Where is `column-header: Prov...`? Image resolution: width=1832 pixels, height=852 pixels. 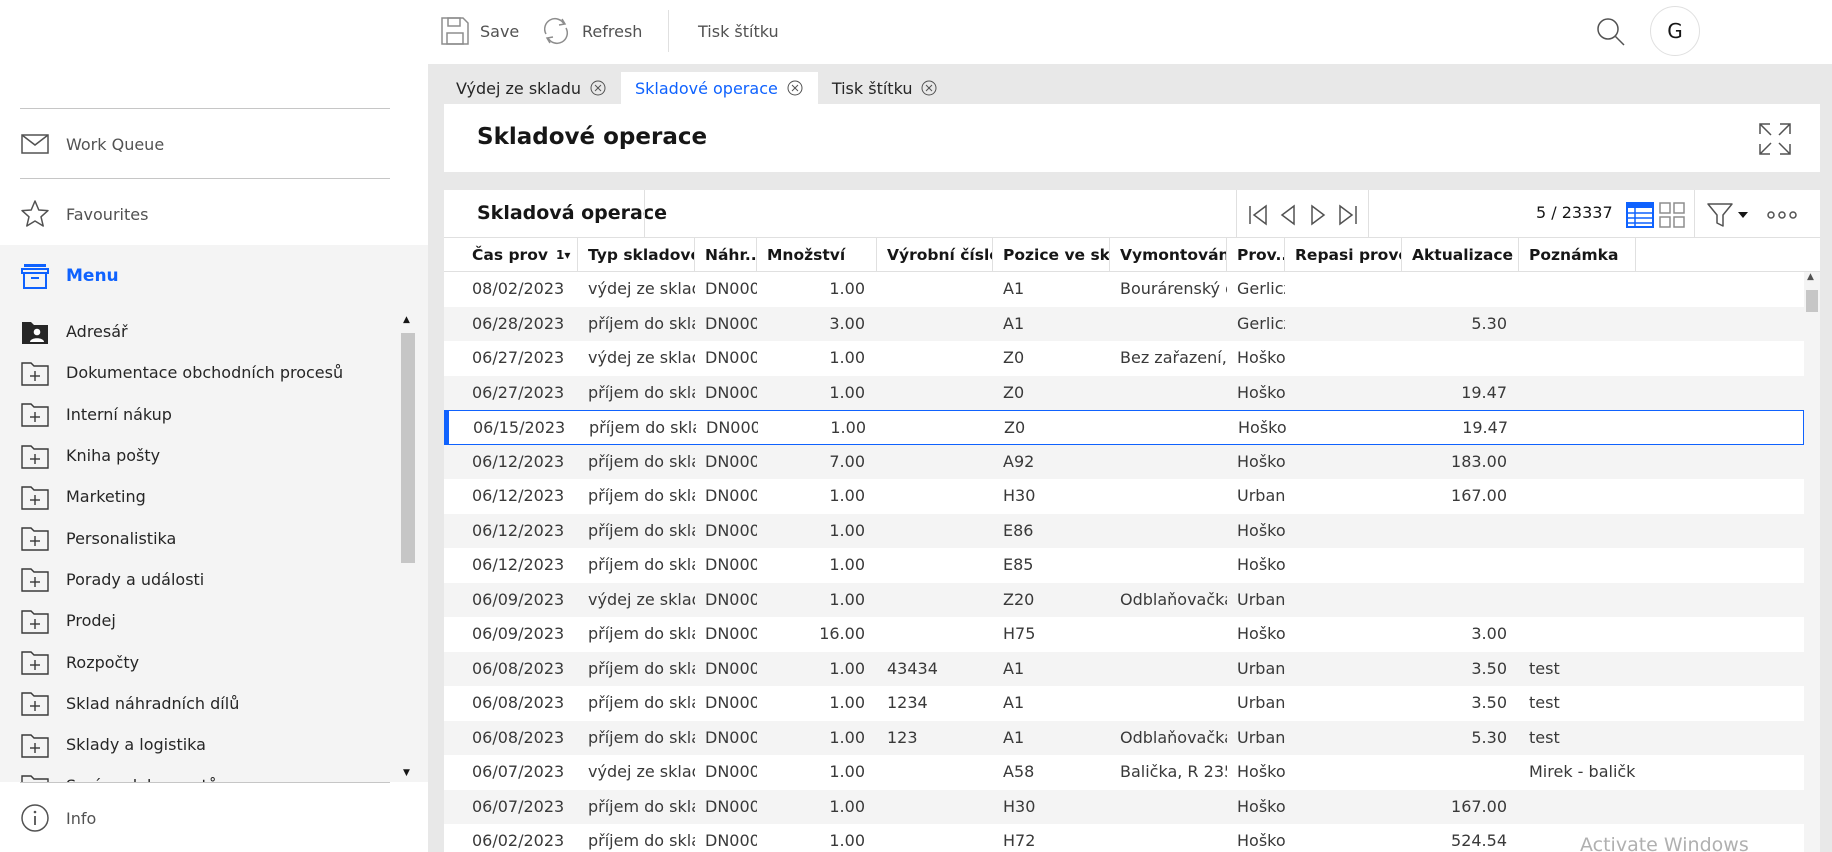
column-header: Prov... is located at coordinates (1256, 255).